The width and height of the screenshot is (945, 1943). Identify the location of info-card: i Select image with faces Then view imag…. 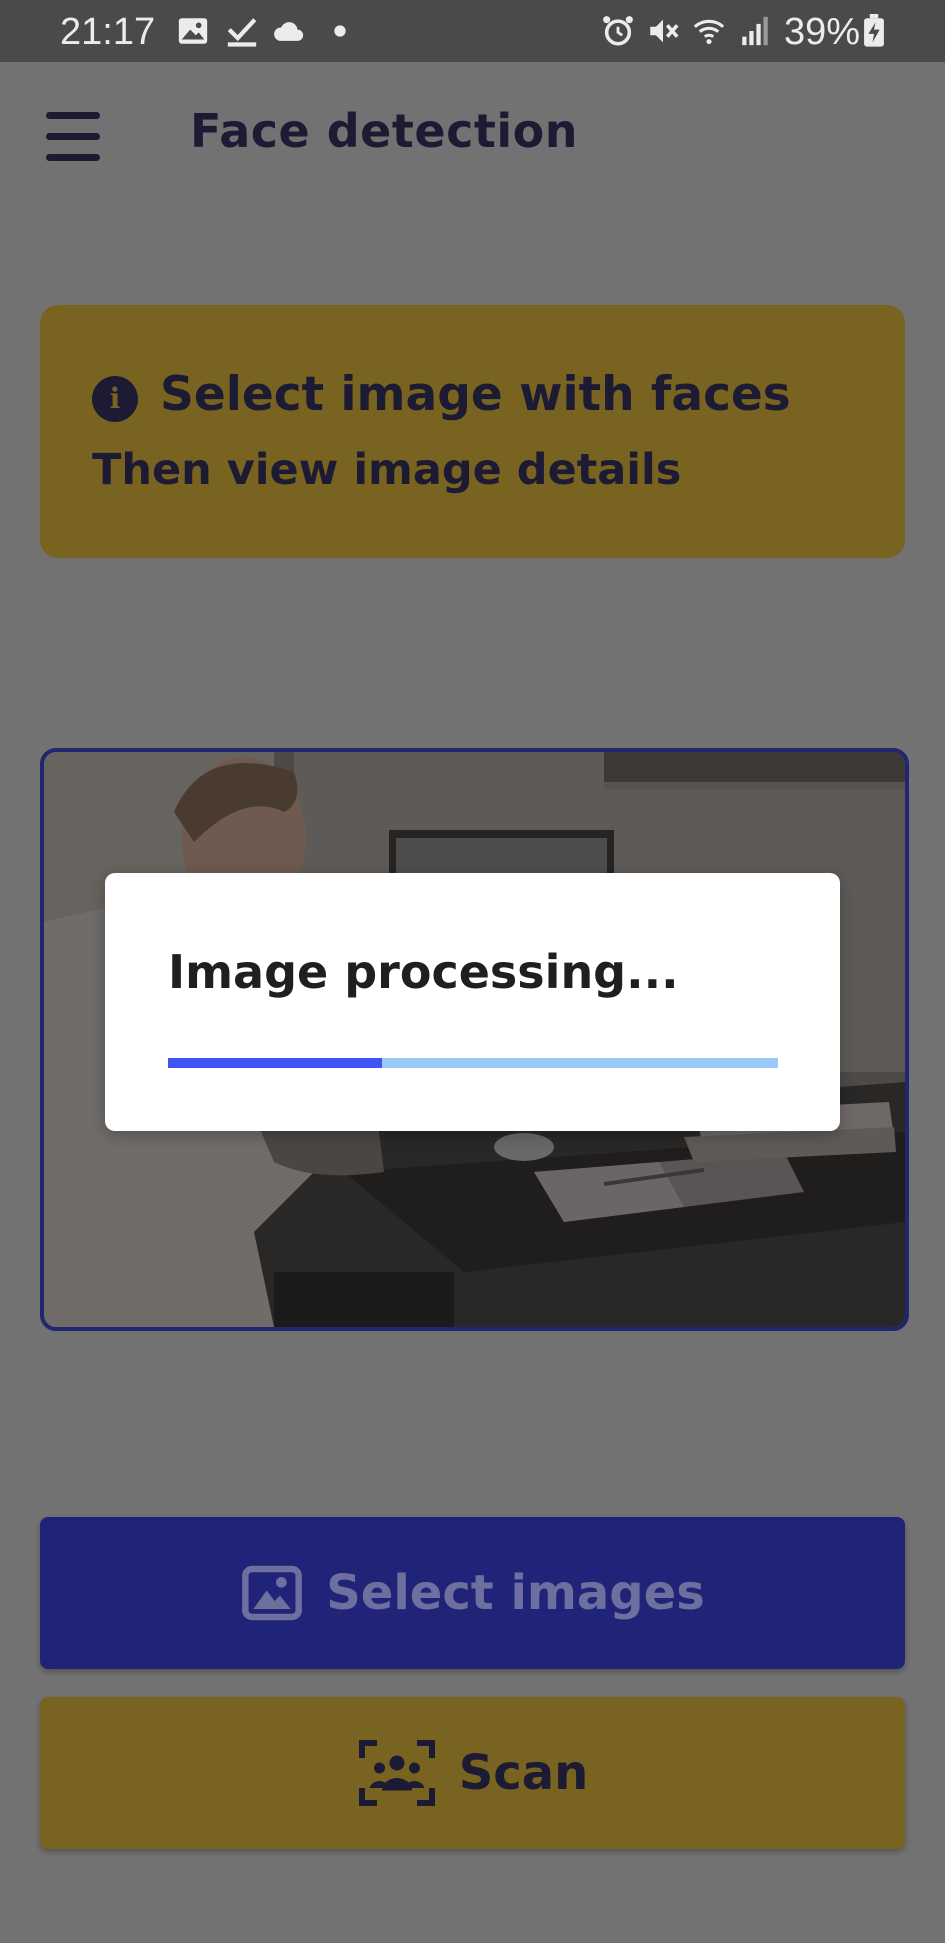
(472, 431).